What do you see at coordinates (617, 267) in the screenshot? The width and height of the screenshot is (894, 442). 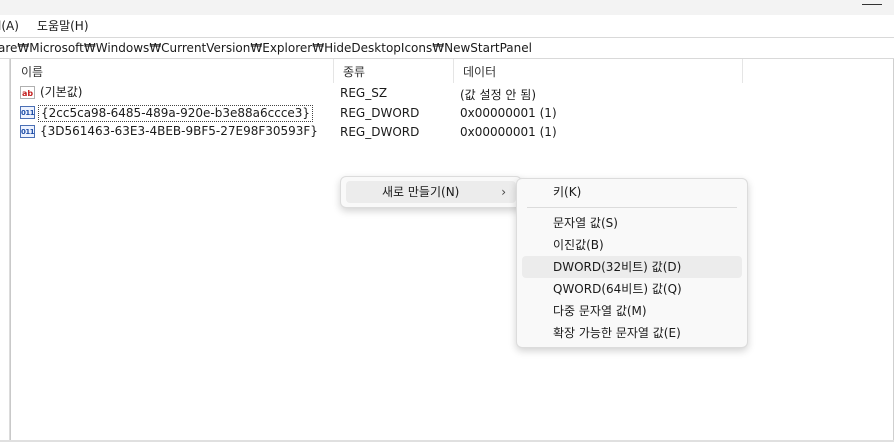 I see `menu-item-label: DWORD(32비트) 값(D)` at bounding box center [617, 267].